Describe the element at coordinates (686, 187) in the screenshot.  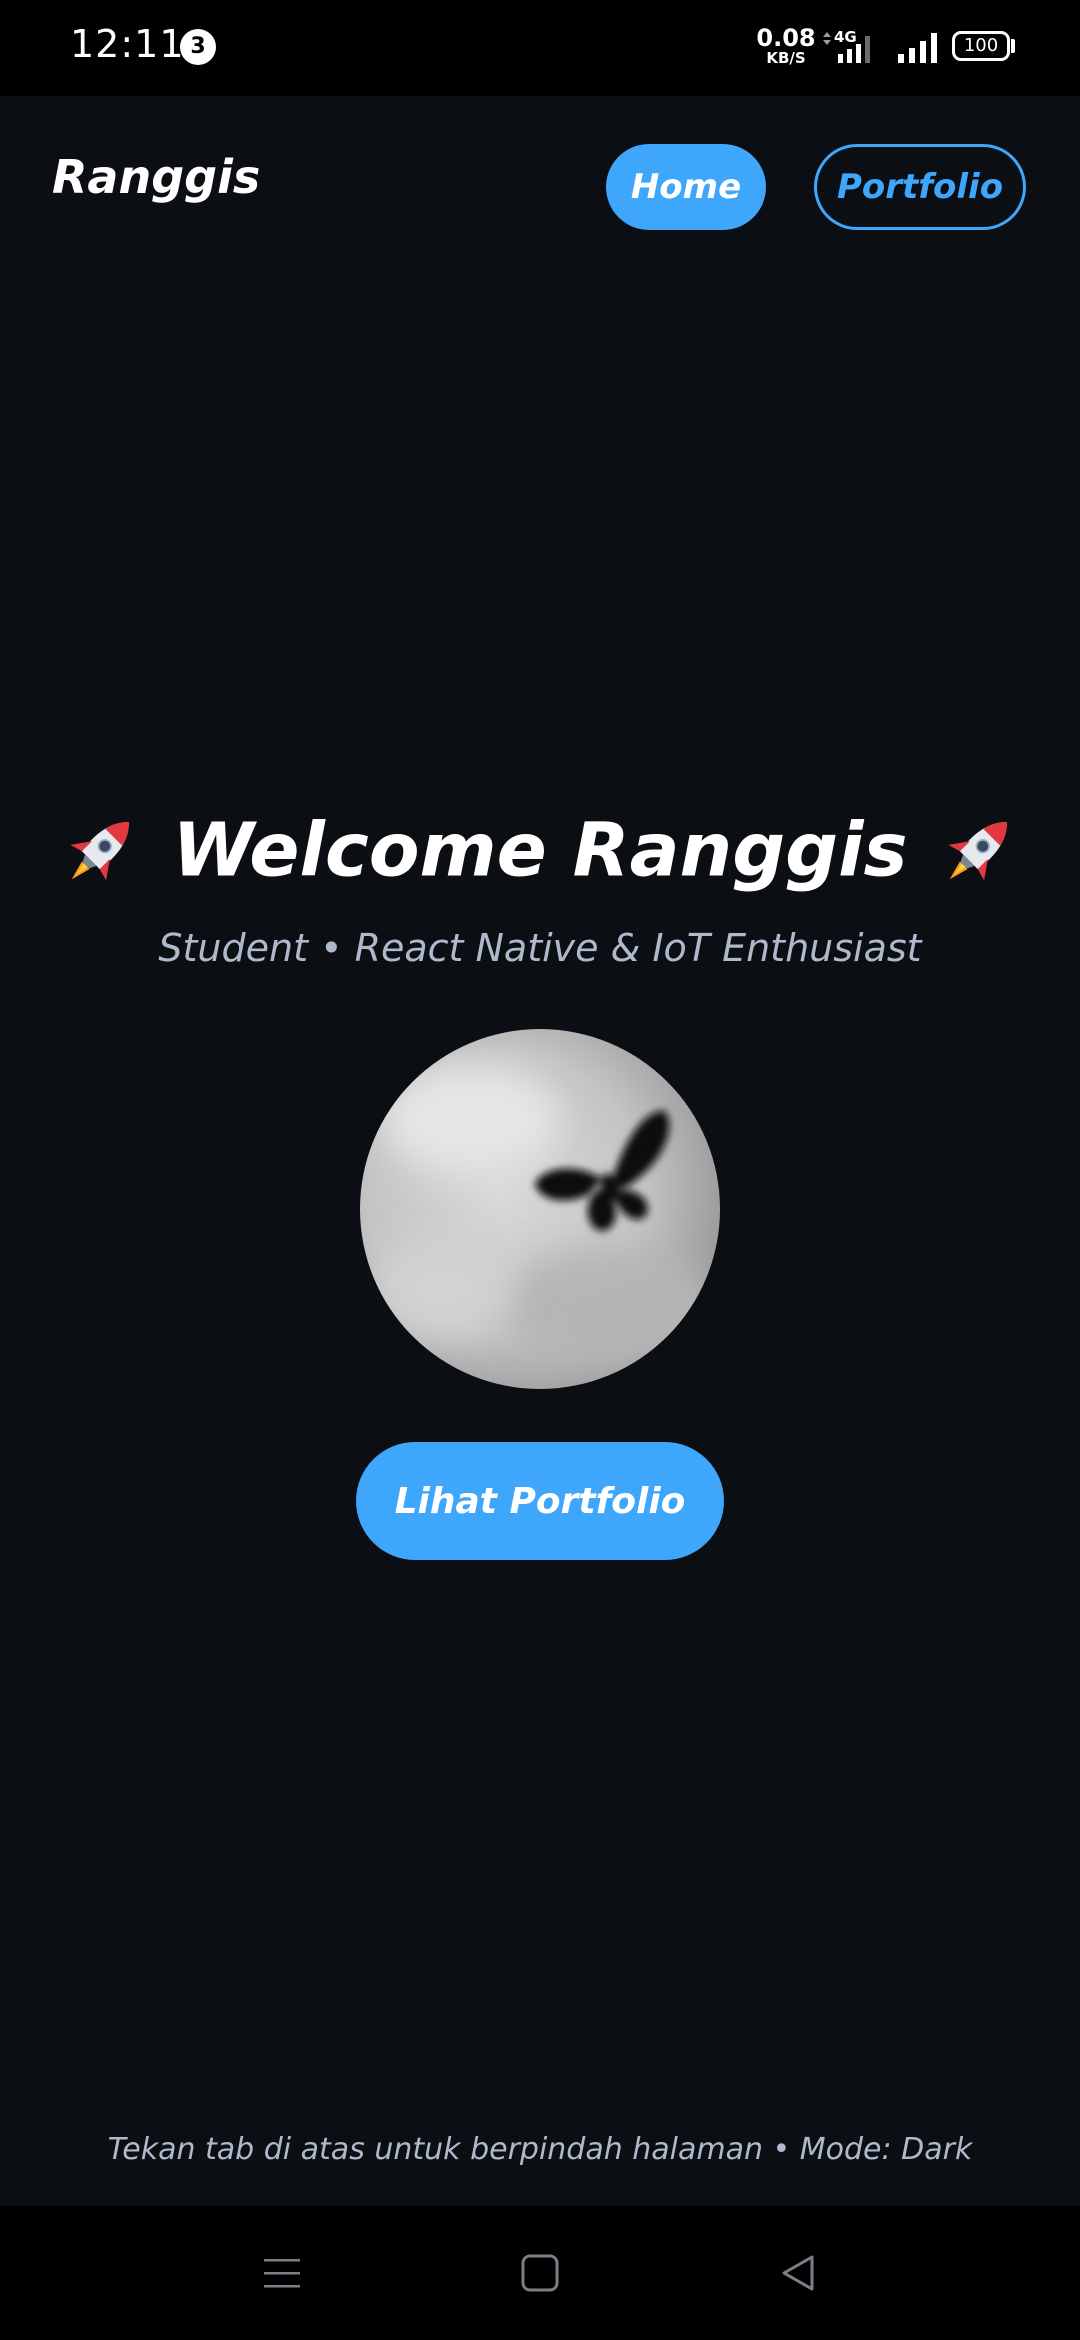
I see `tab-home: Home` at that location.